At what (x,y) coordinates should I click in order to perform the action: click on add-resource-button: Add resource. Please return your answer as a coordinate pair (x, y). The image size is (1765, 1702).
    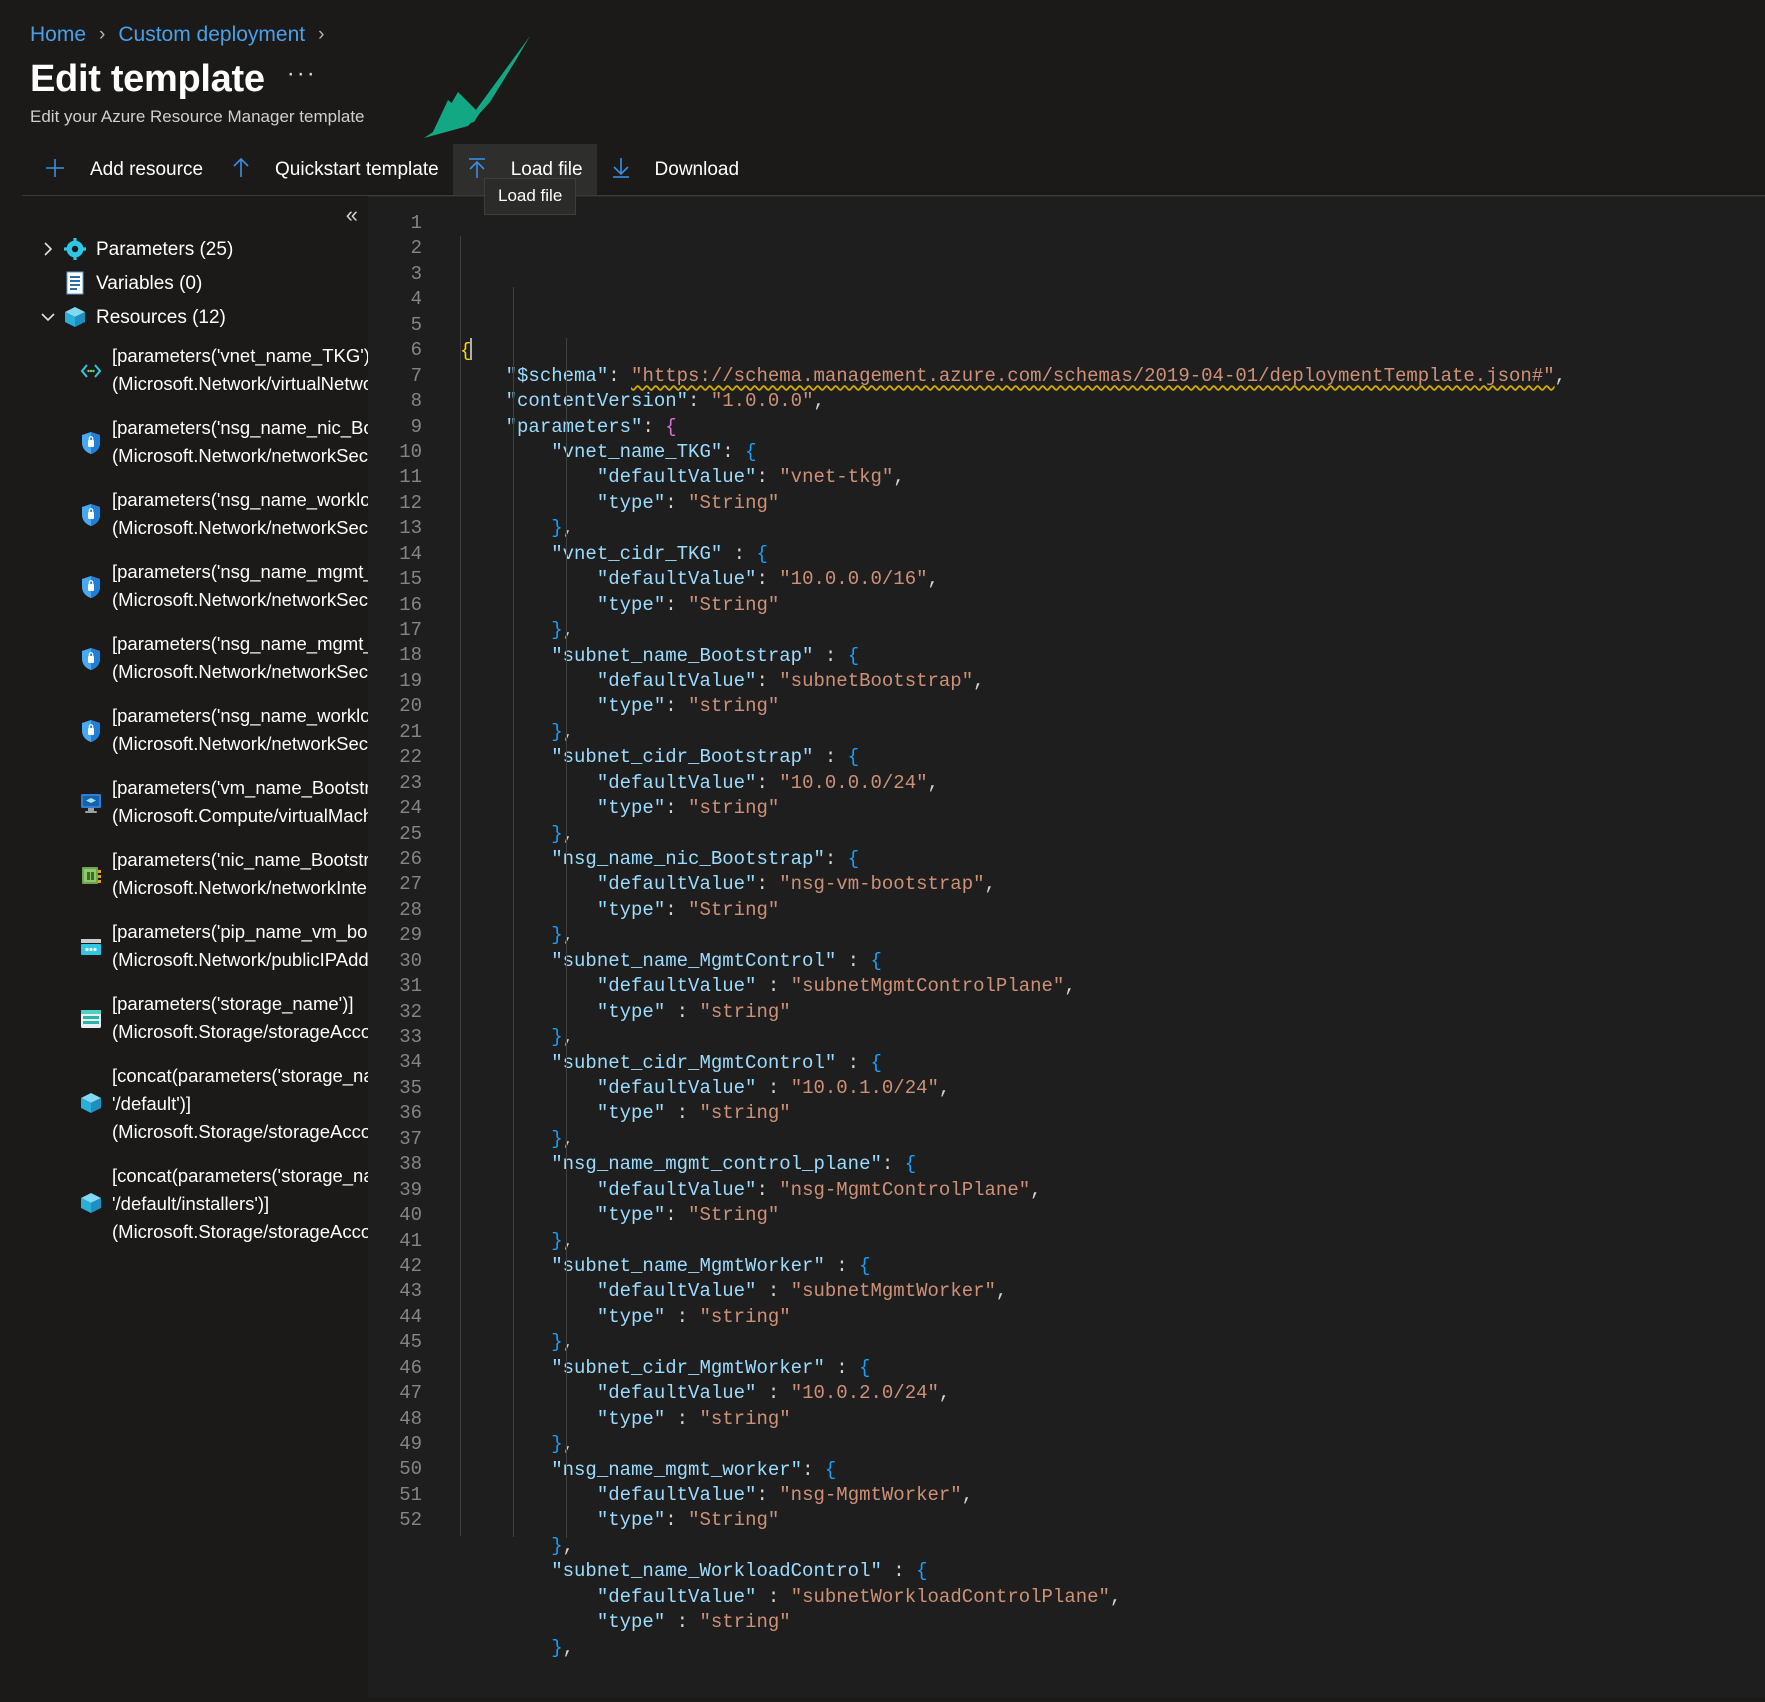
    Looking at the image, I should click on (123, 170).